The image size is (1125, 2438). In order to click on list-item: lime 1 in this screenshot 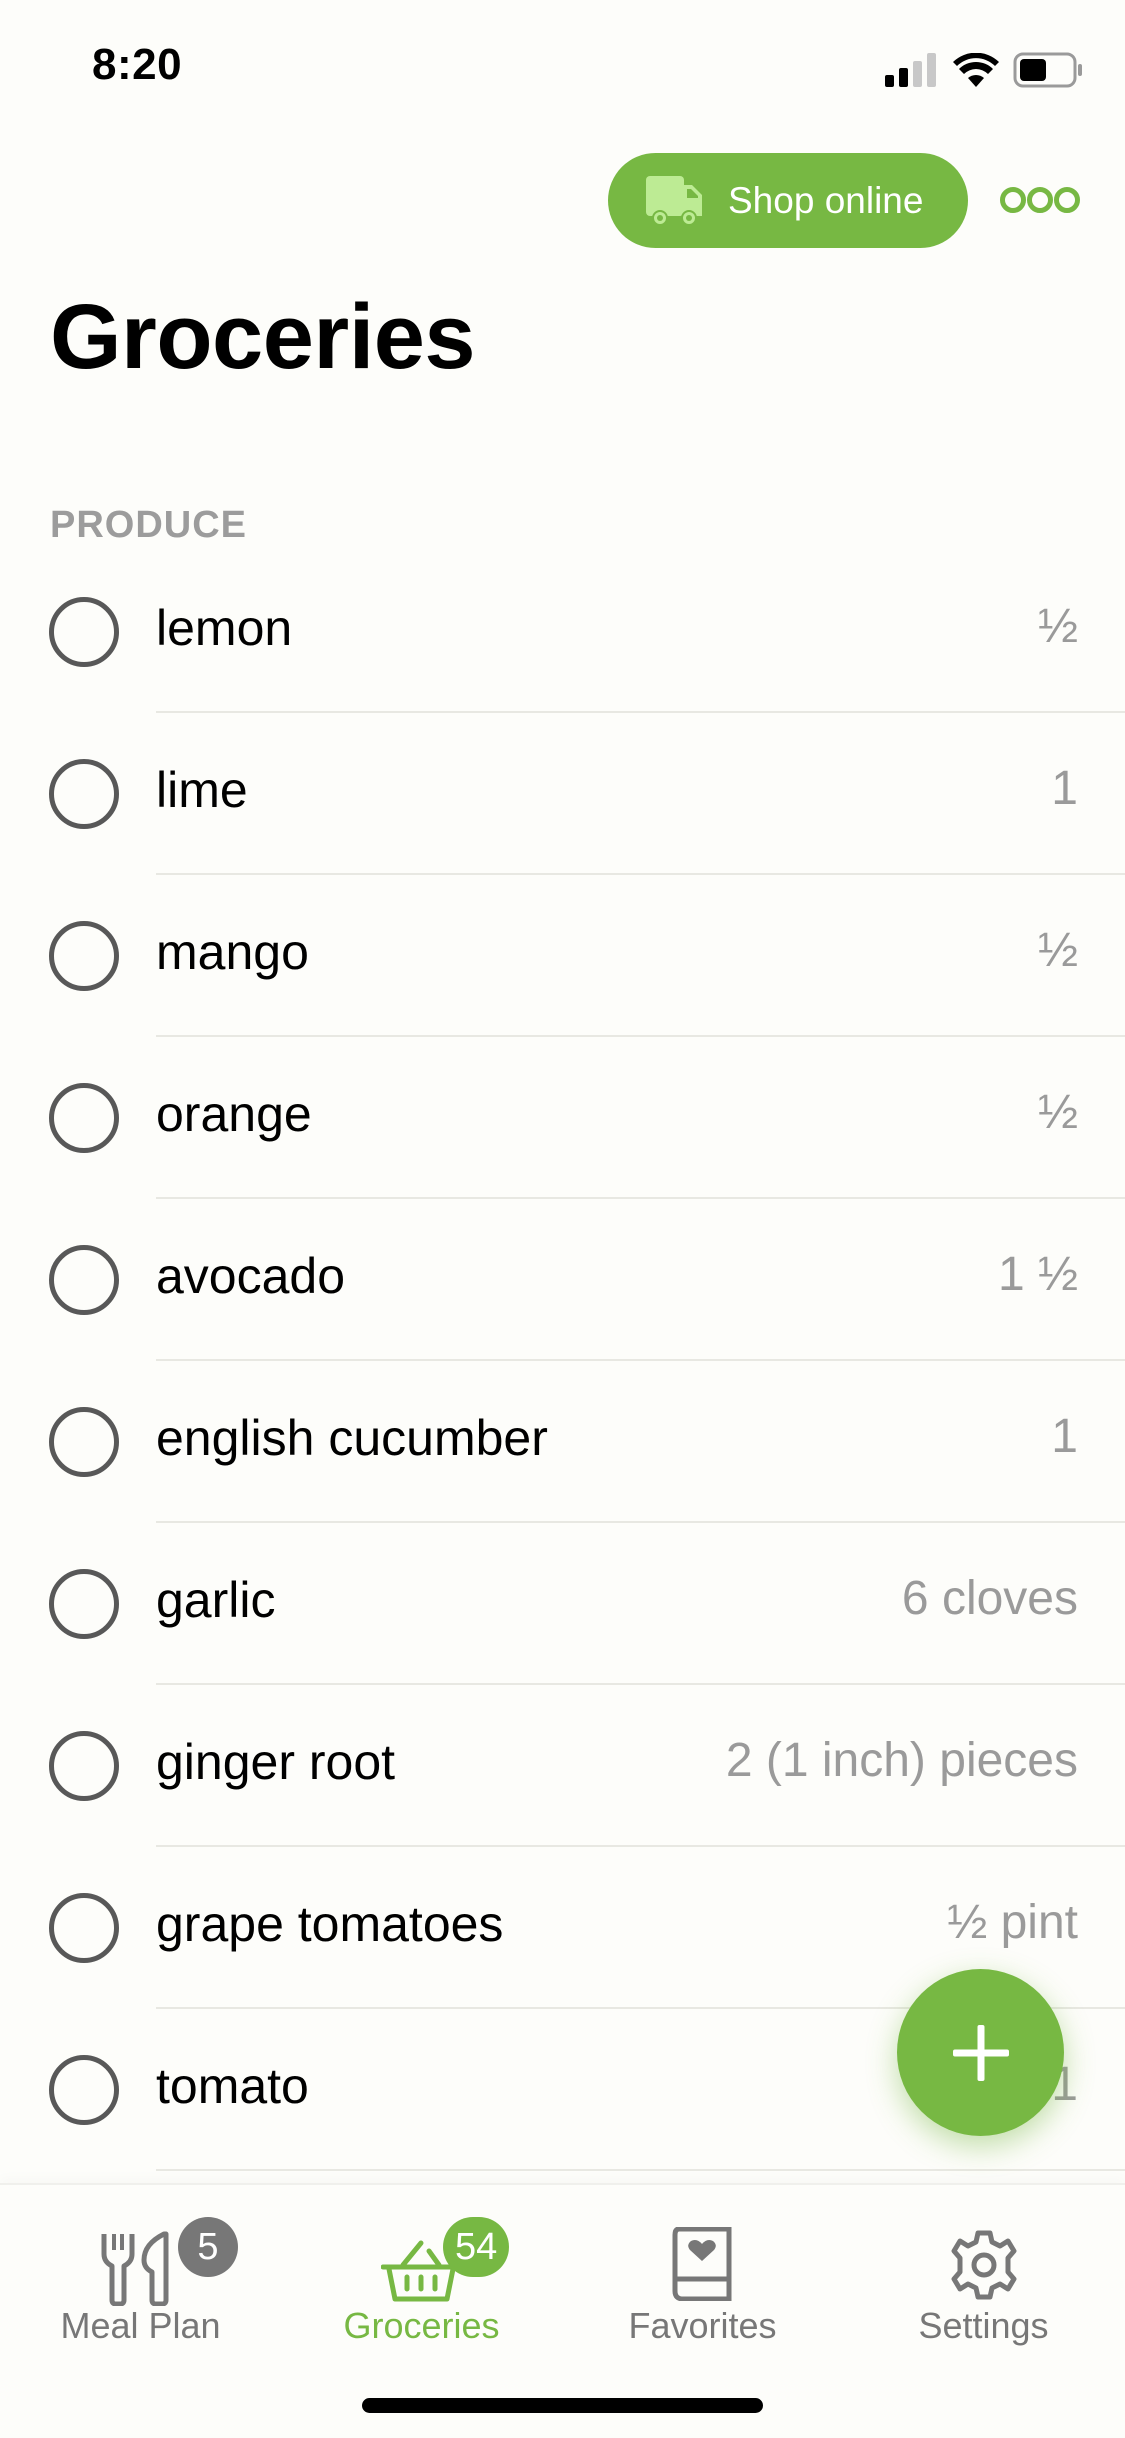, I will do `click(562, 794)`.